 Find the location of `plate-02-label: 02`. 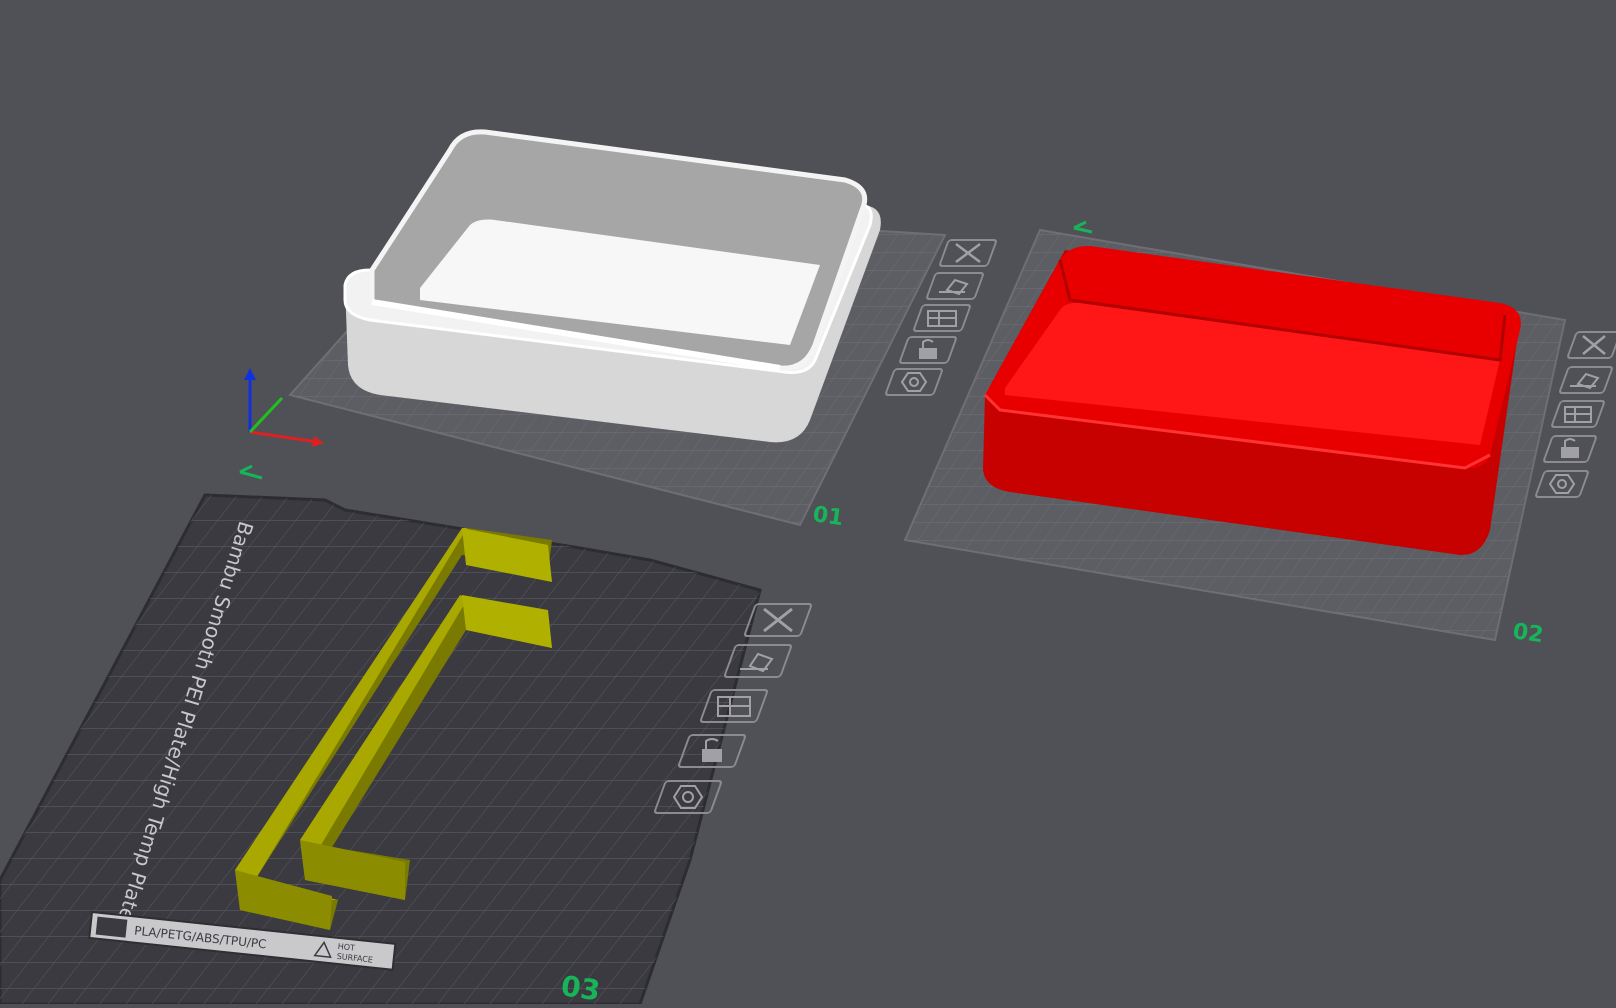

plate-02-label: 02 is located at coordinates (1528, 633).